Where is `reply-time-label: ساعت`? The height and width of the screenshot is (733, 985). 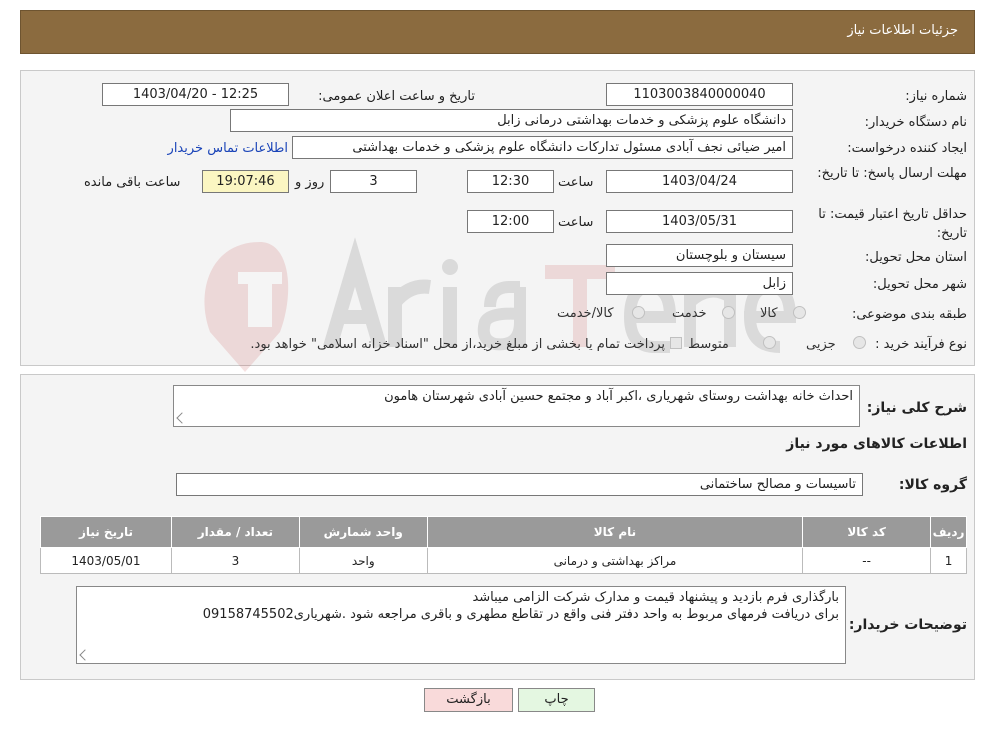 reply-time-label: ساعت is located at coordinates (576, 182).